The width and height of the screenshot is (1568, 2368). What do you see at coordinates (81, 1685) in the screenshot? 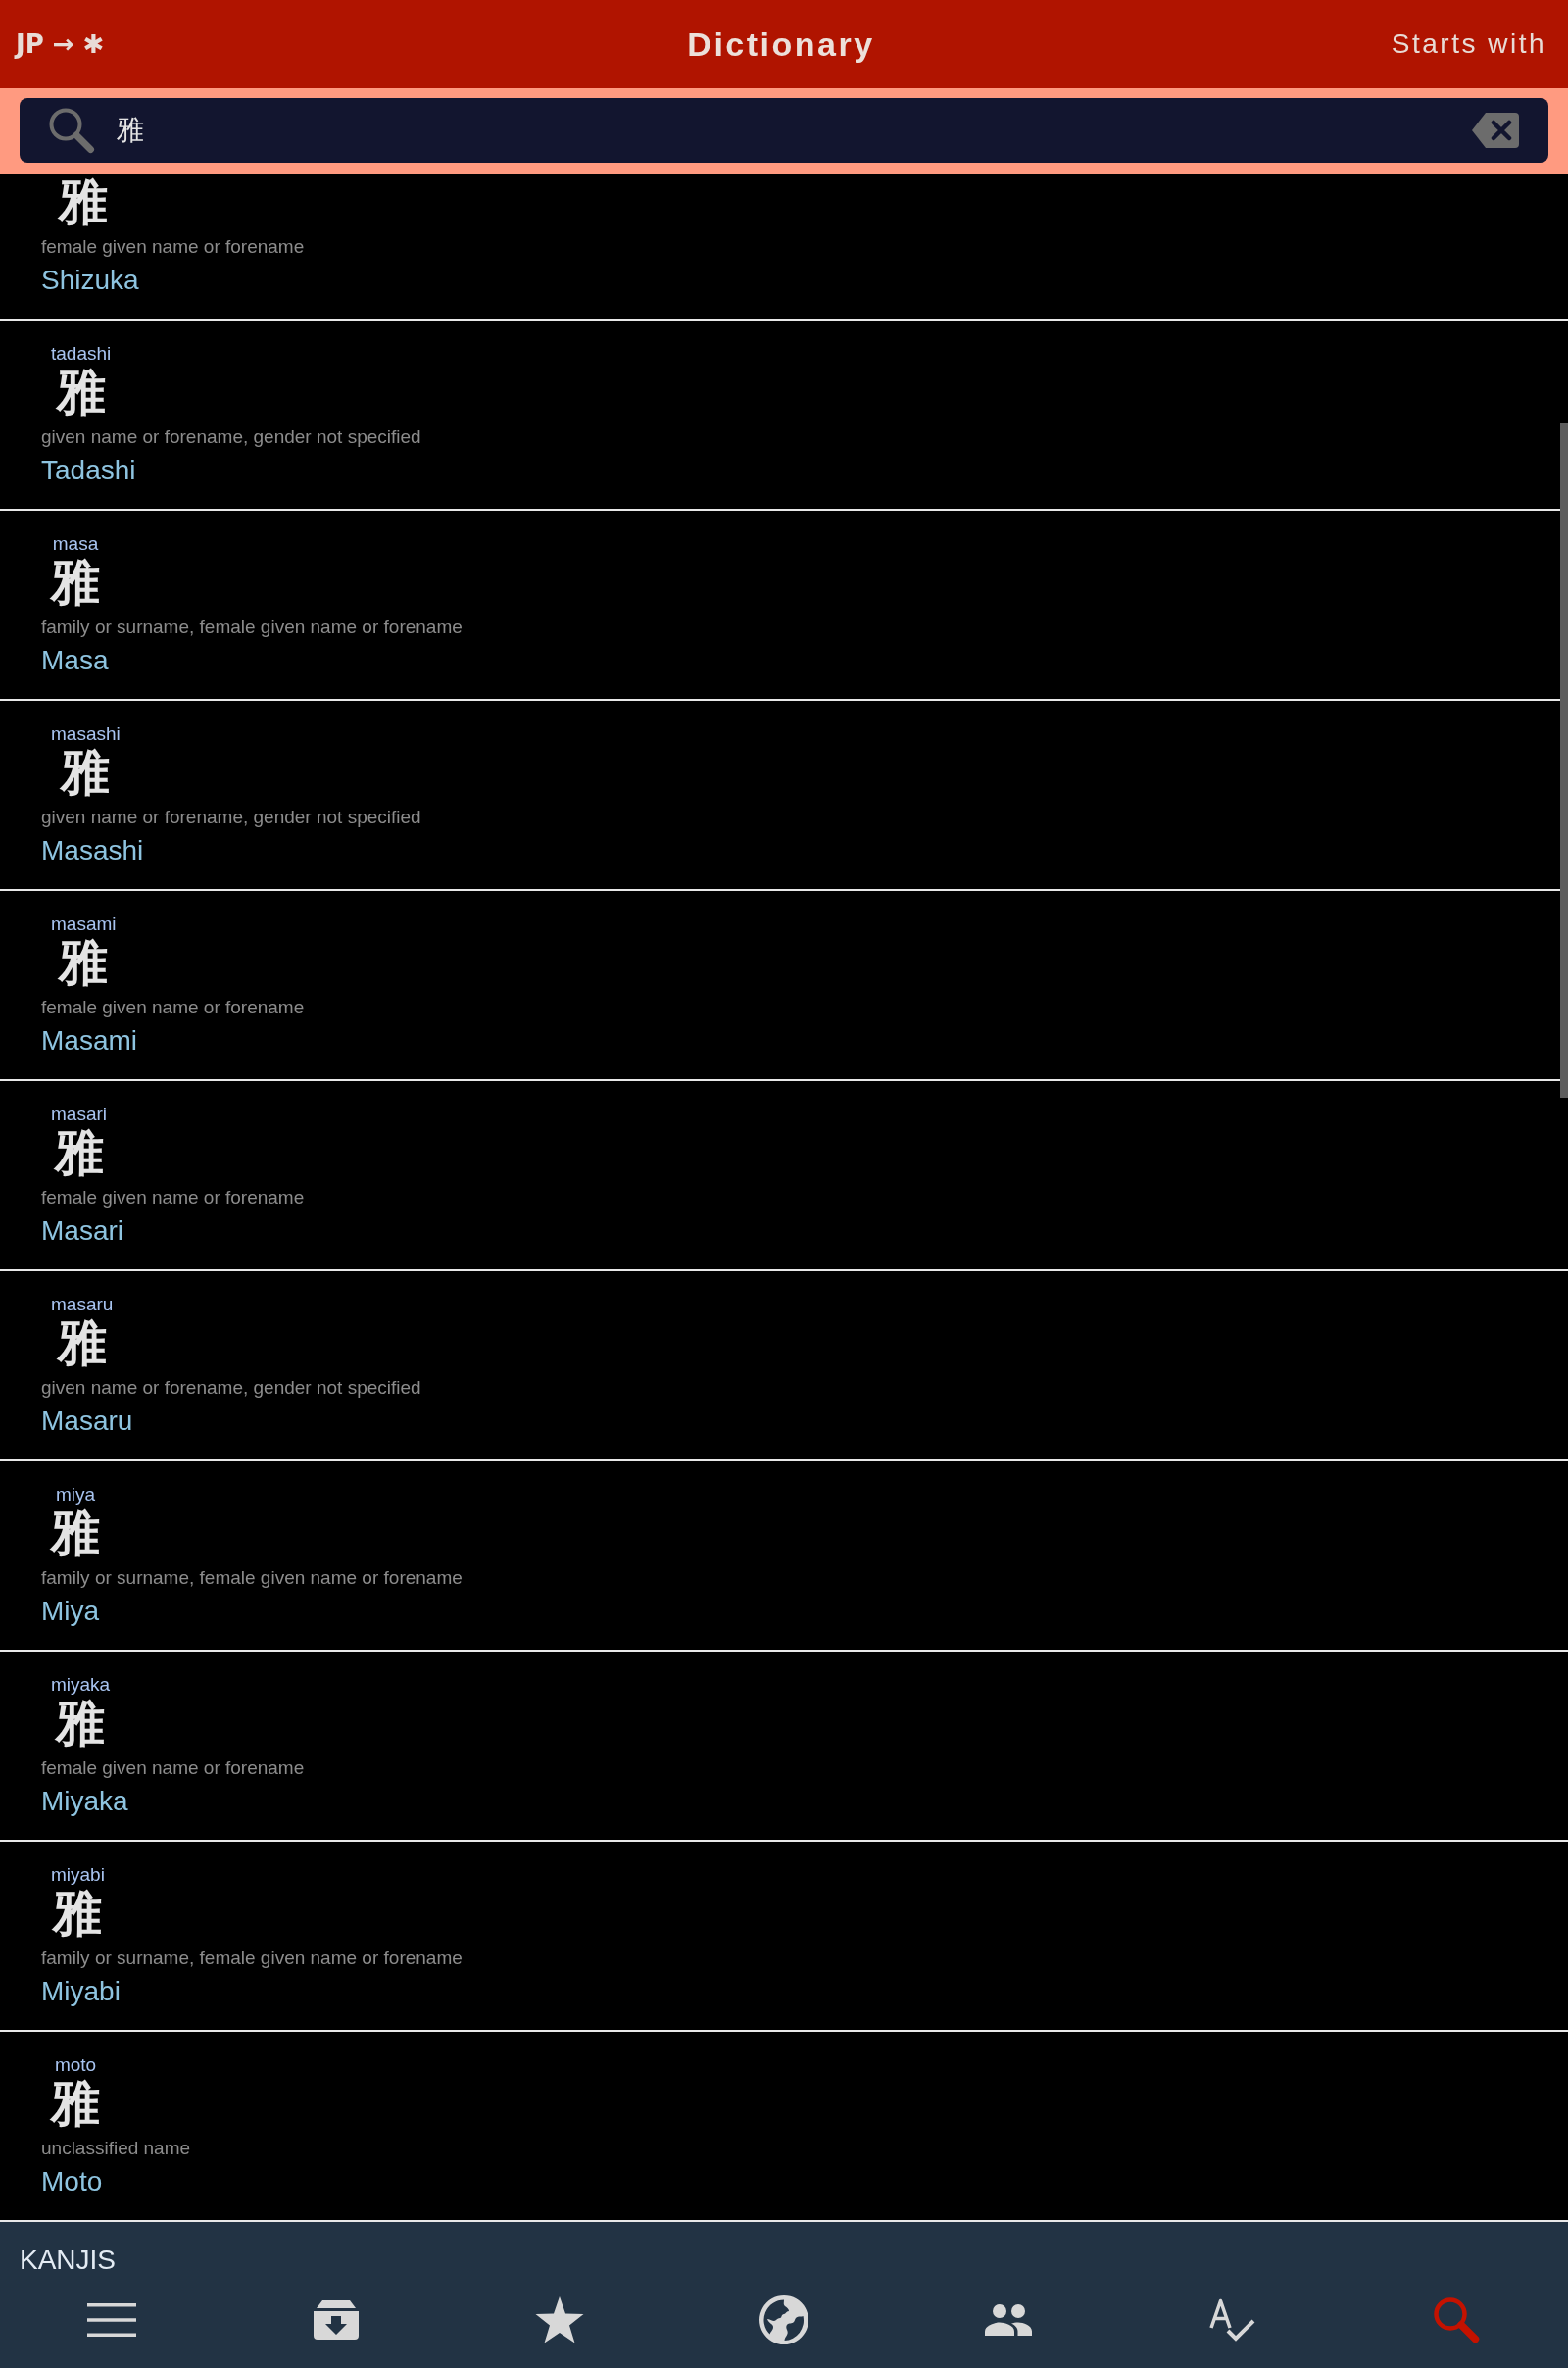
I see `reading-text: miyaka` at bounding box center [81, 1685].